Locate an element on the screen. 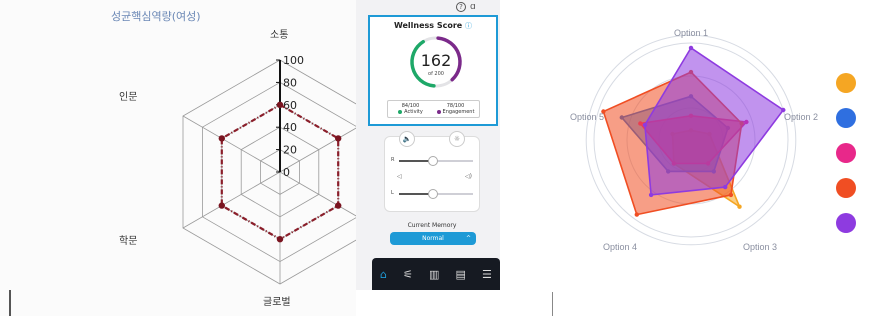  right-volume-thumb is located at coordinates (433, 161).